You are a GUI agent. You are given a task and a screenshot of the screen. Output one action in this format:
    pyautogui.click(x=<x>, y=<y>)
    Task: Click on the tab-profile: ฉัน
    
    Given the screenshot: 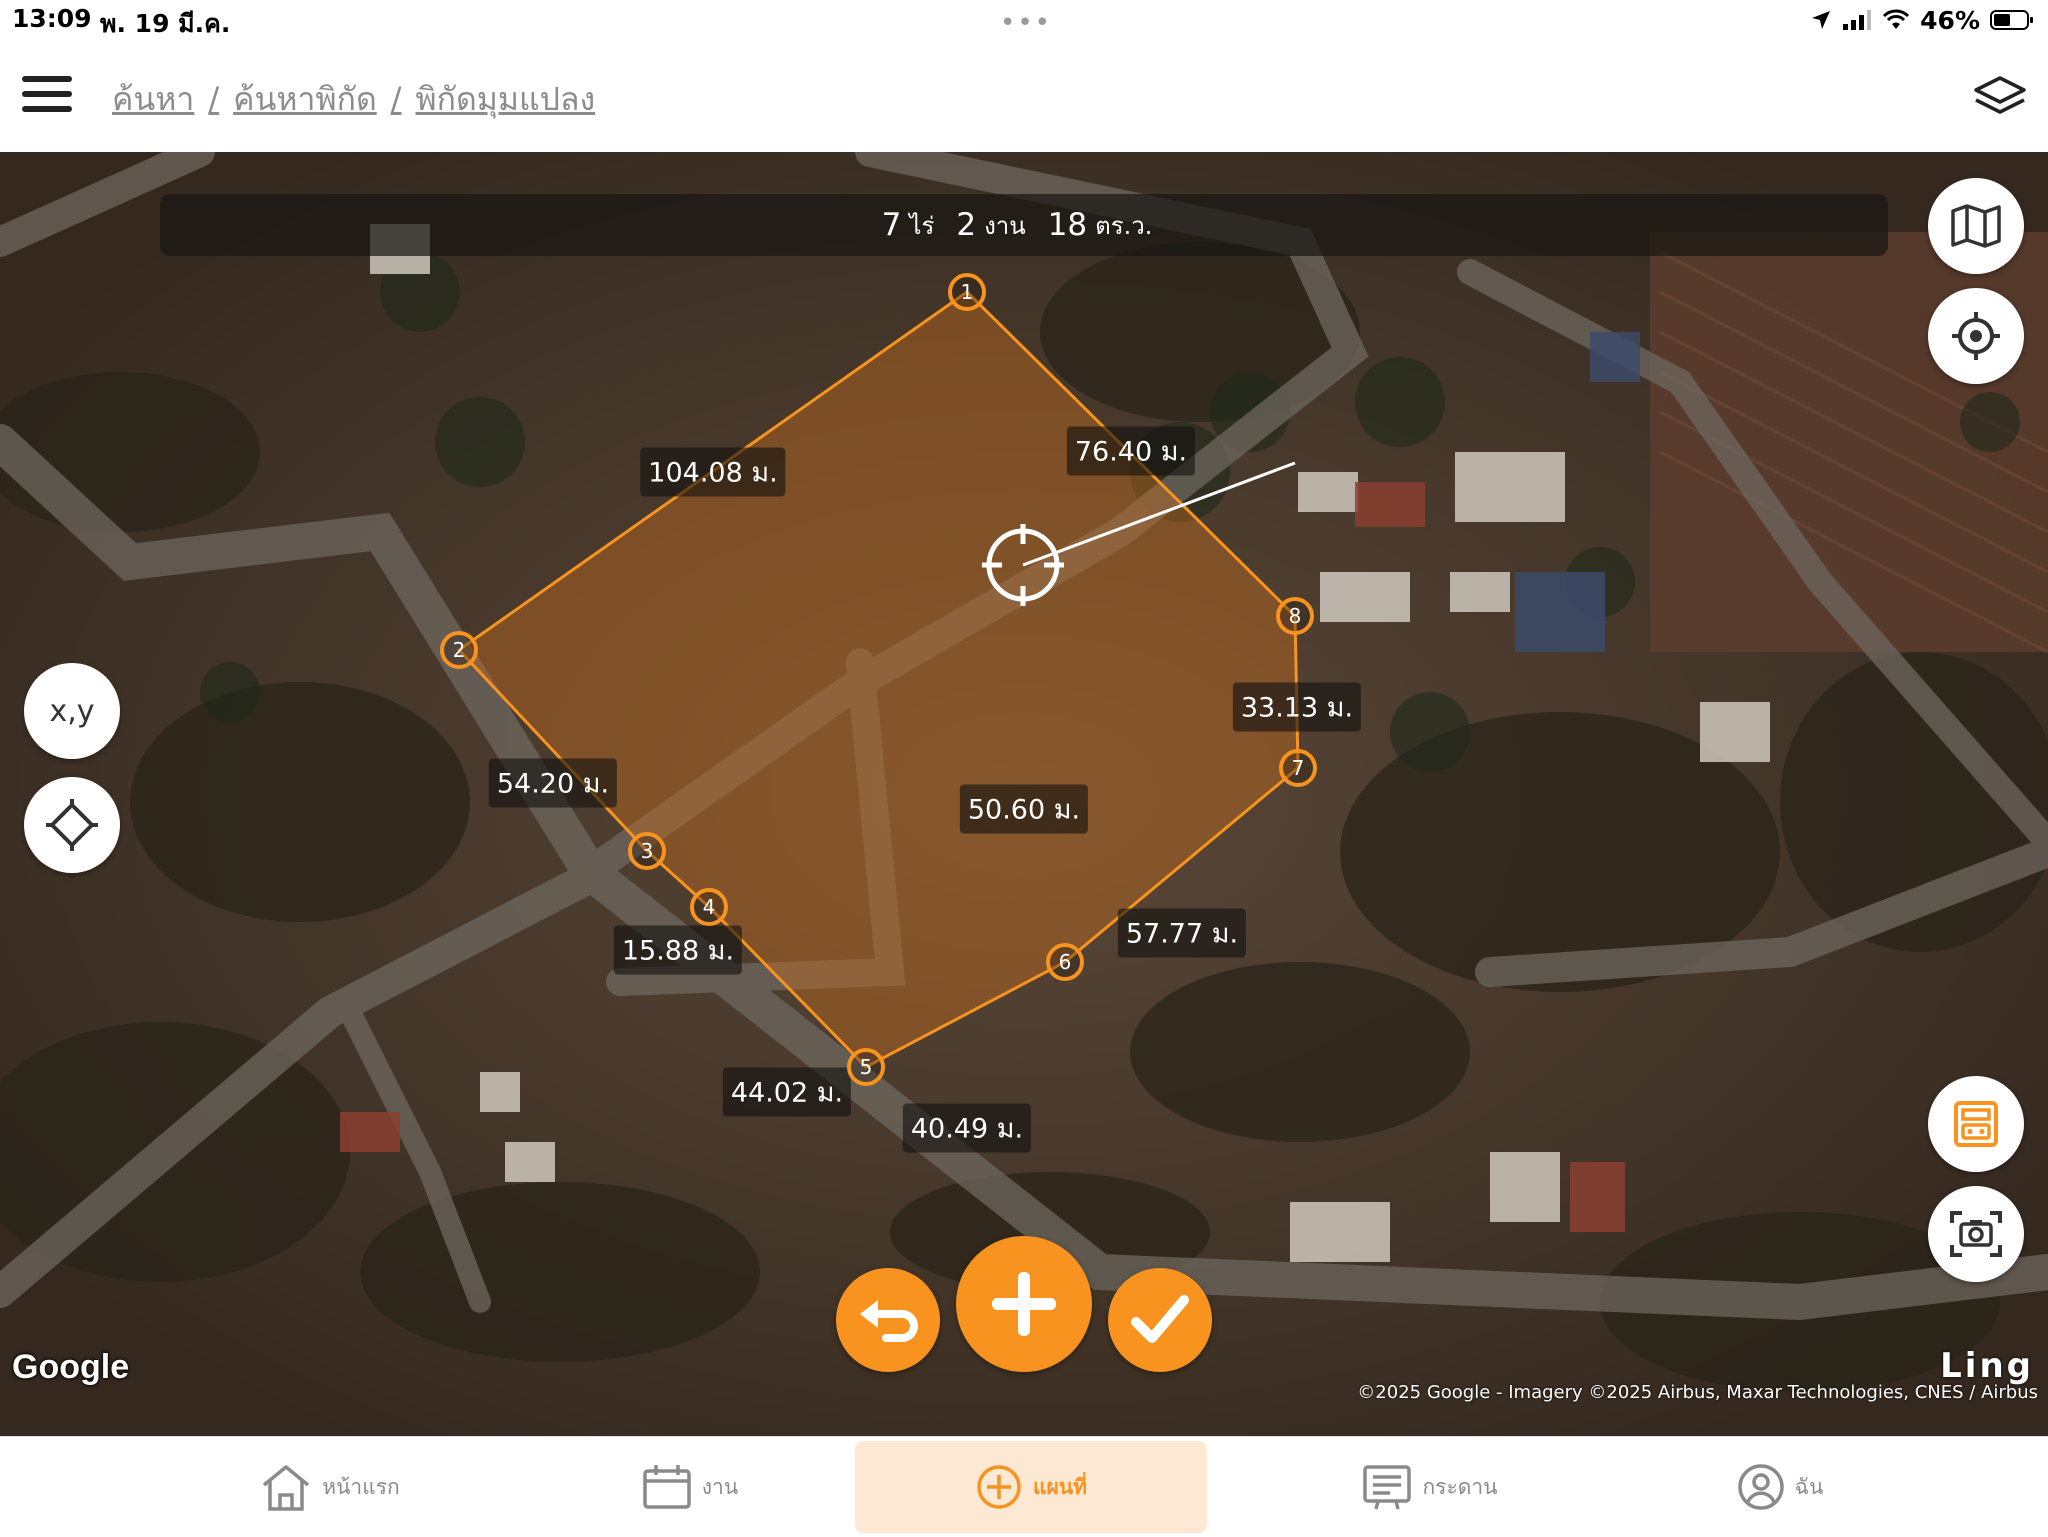 What is the action you would take?
    pyautogui.click(x=1780, y=1487)
    